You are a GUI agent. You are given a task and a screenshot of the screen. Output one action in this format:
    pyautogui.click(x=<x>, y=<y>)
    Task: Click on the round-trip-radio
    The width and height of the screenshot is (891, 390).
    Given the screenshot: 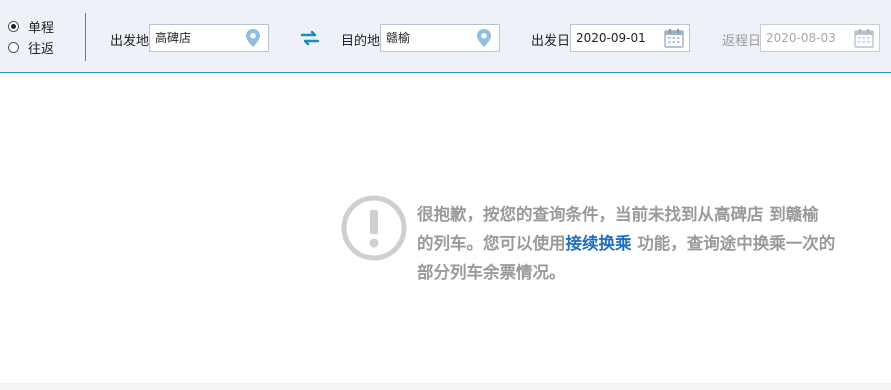 What is the action you would take?
    pyautogui.click(x=13, y=47)
    